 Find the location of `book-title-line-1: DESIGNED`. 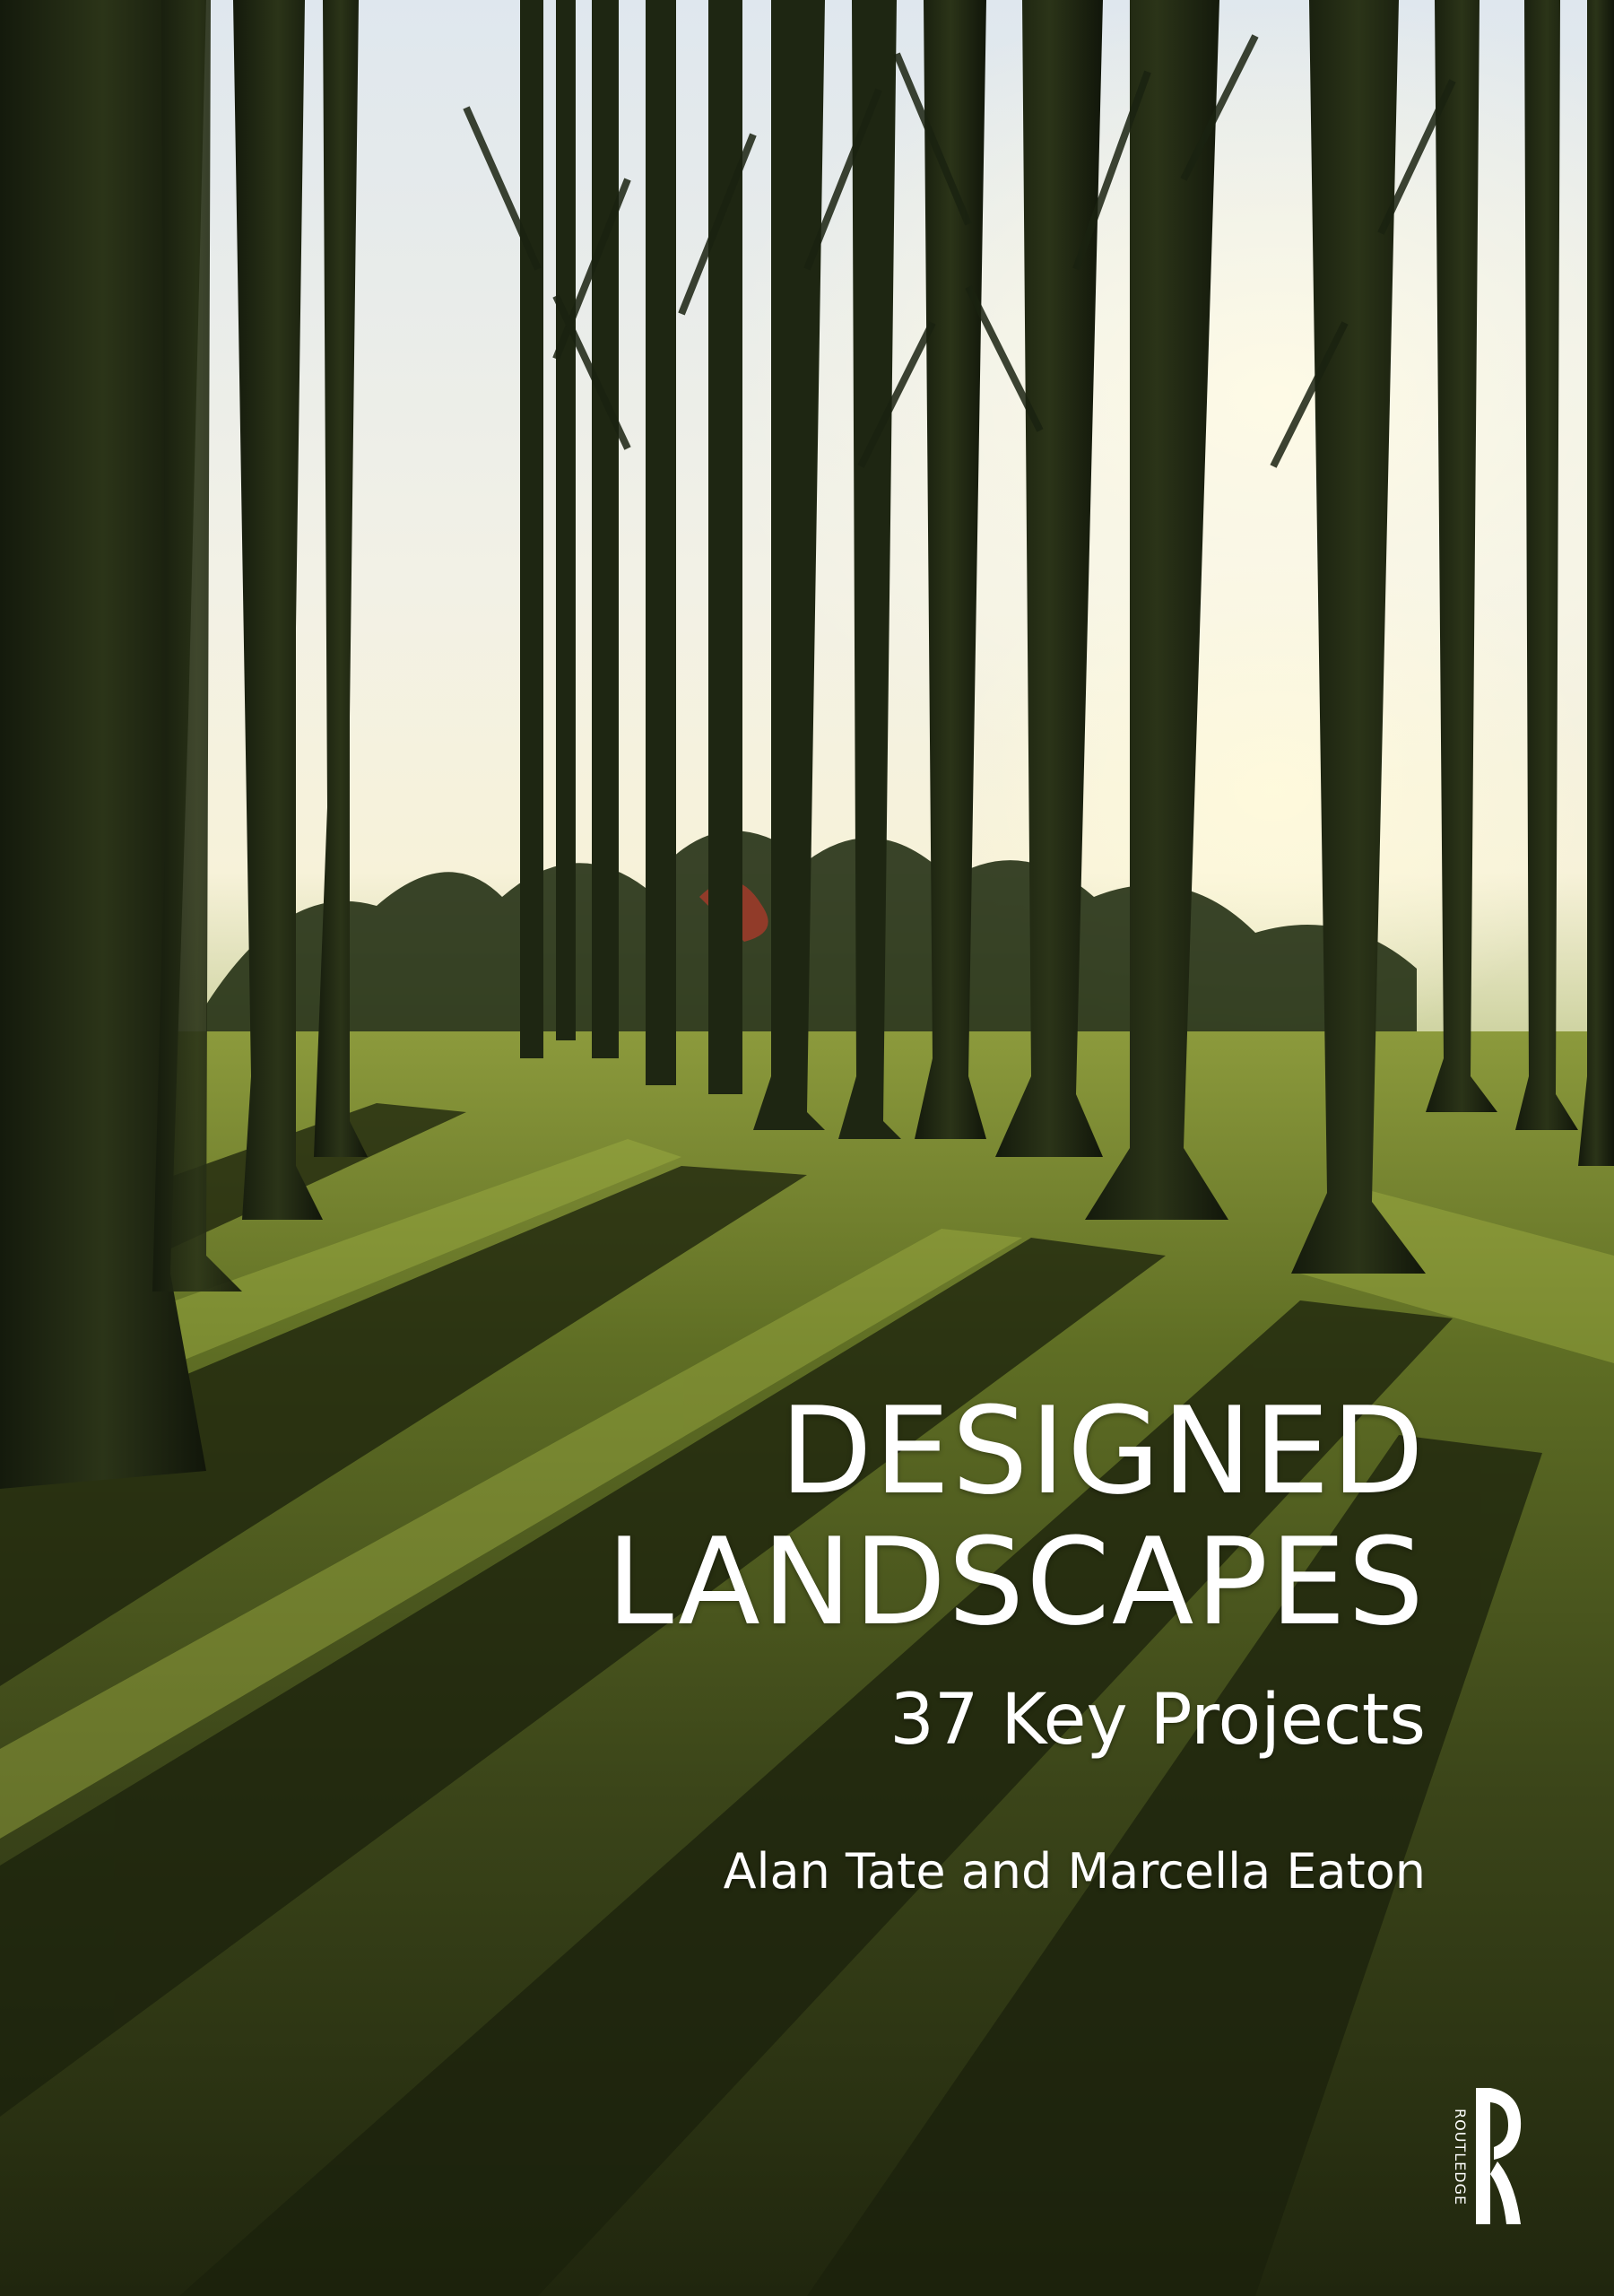

book-title-line-1: DESIGNED is located at coordinates (1102, 1451).